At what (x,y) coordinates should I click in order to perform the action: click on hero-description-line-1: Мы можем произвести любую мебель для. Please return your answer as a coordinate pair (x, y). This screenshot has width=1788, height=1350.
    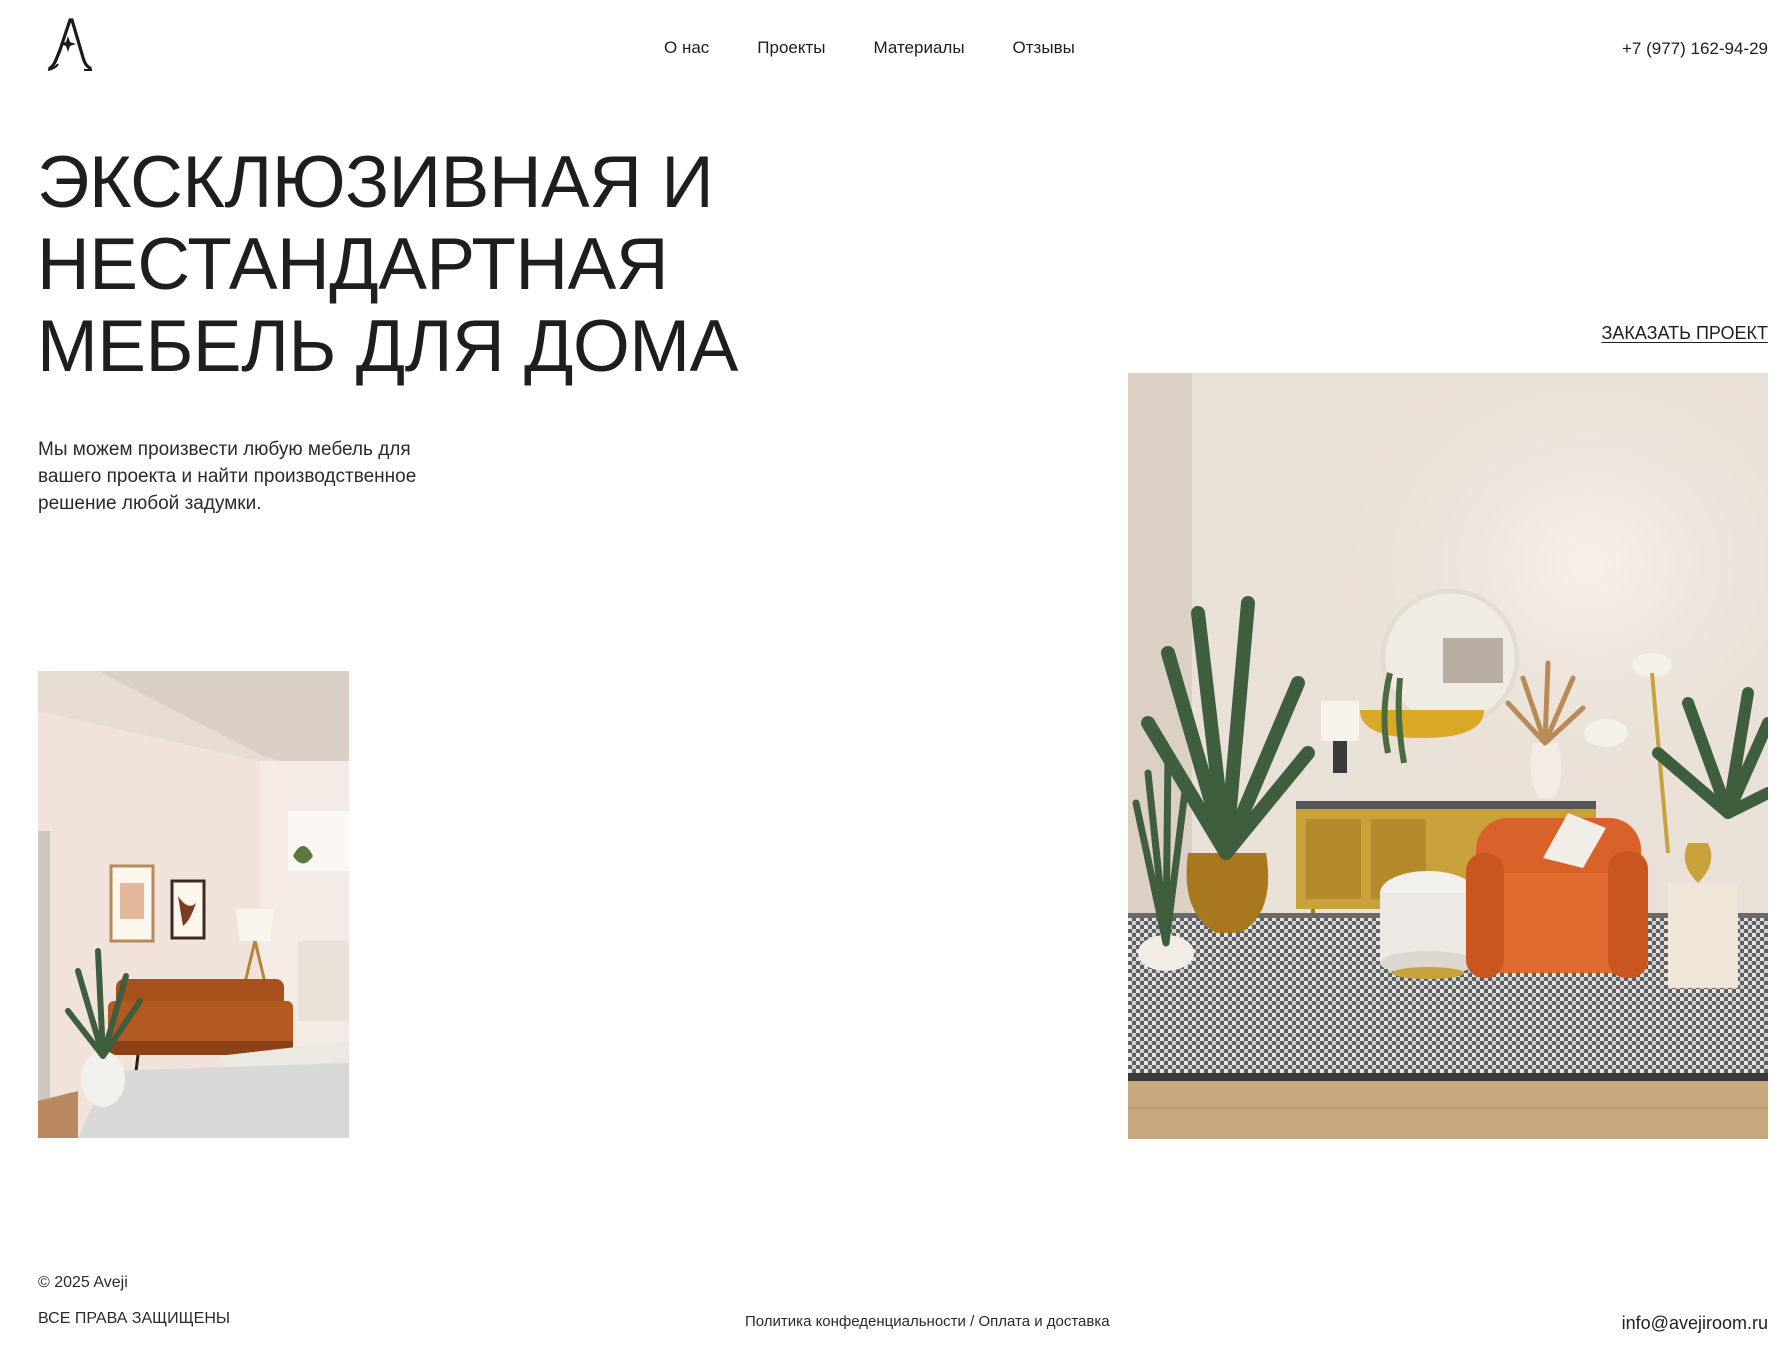
    Looking at the image, I should click on (224, 449).